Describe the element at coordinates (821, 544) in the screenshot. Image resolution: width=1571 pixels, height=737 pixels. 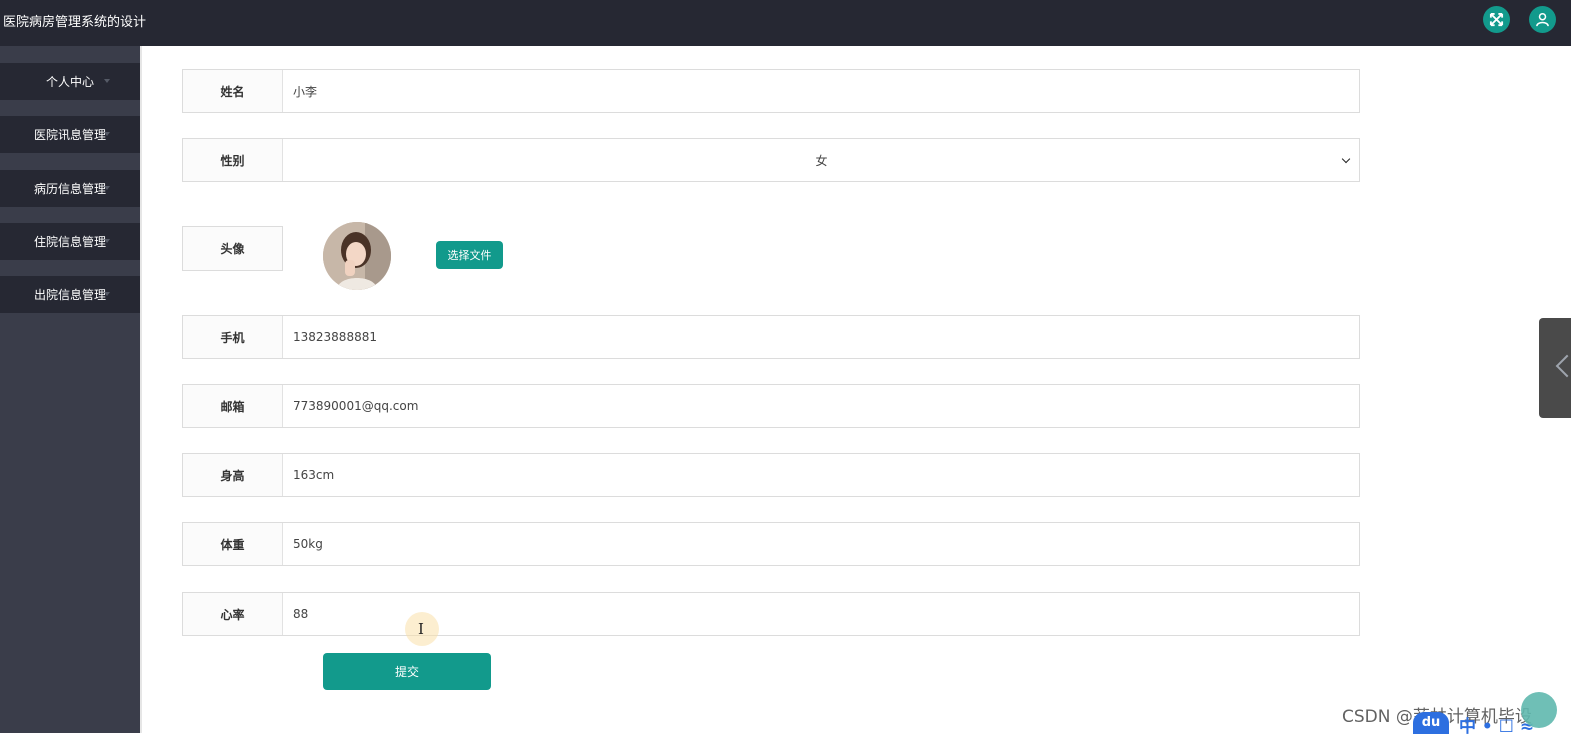
I see `weight-field` at that location.